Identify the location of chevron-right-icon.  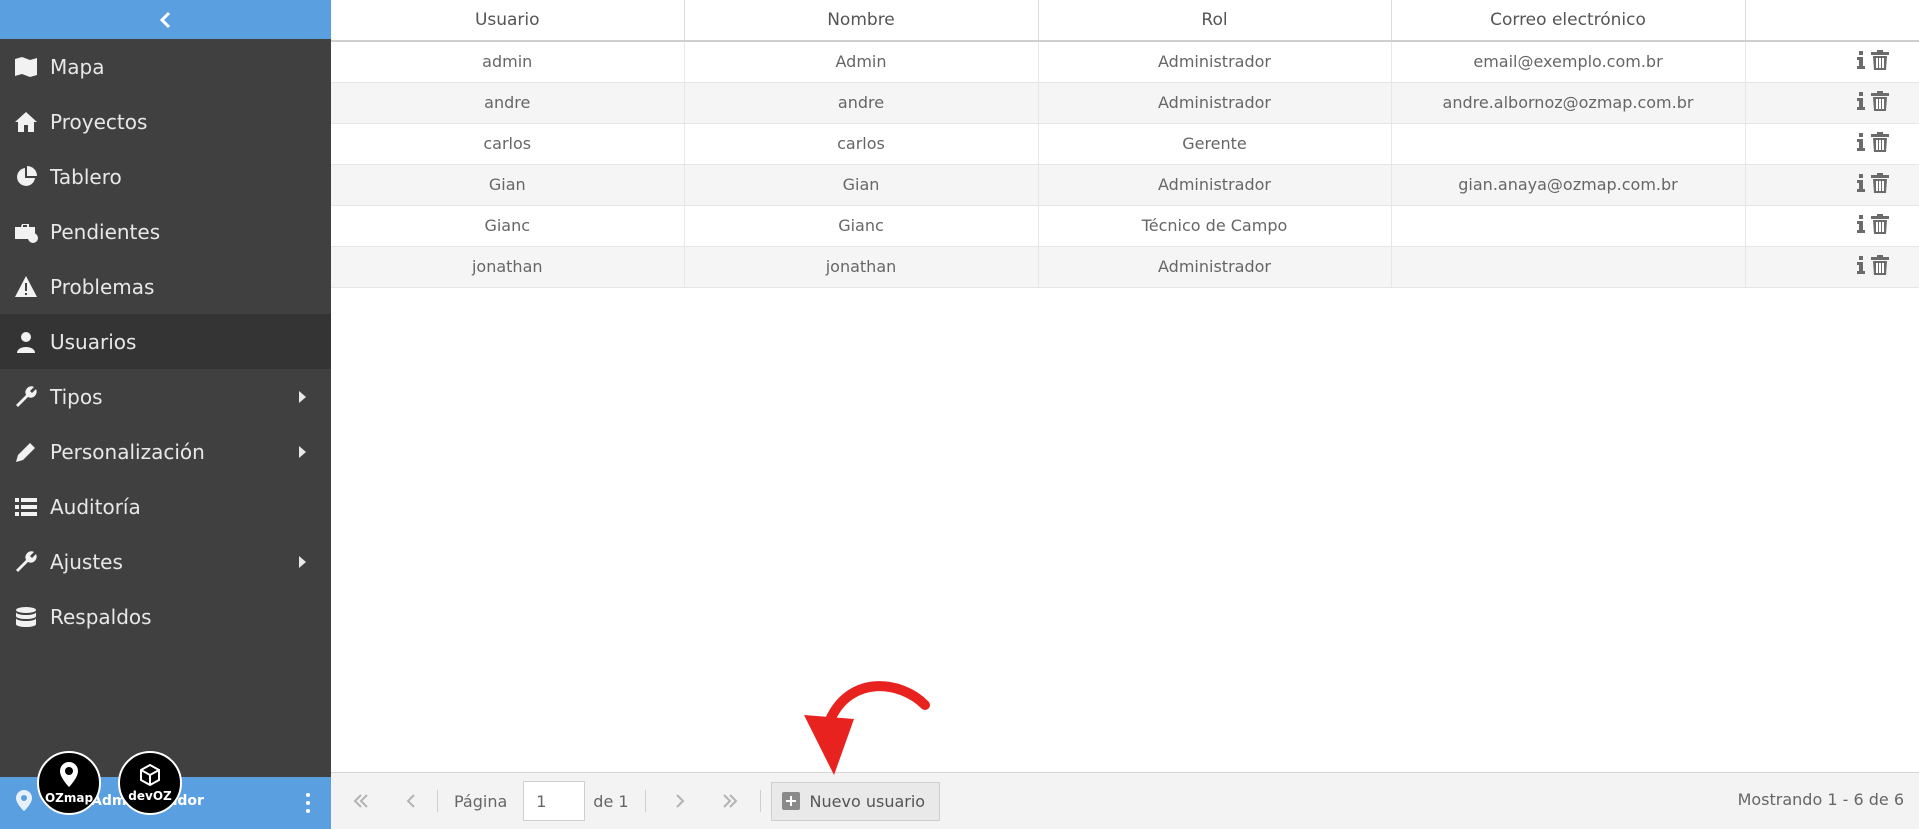
(679, 801).